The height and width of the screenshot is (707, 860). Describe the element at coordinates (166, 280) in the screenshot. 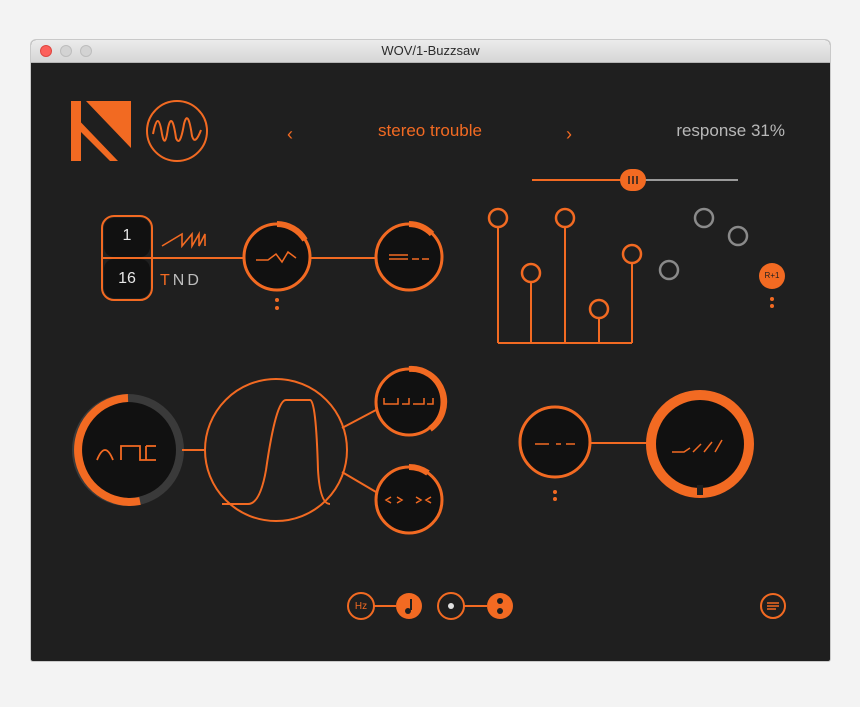

I see `mode-t: T` at that location.